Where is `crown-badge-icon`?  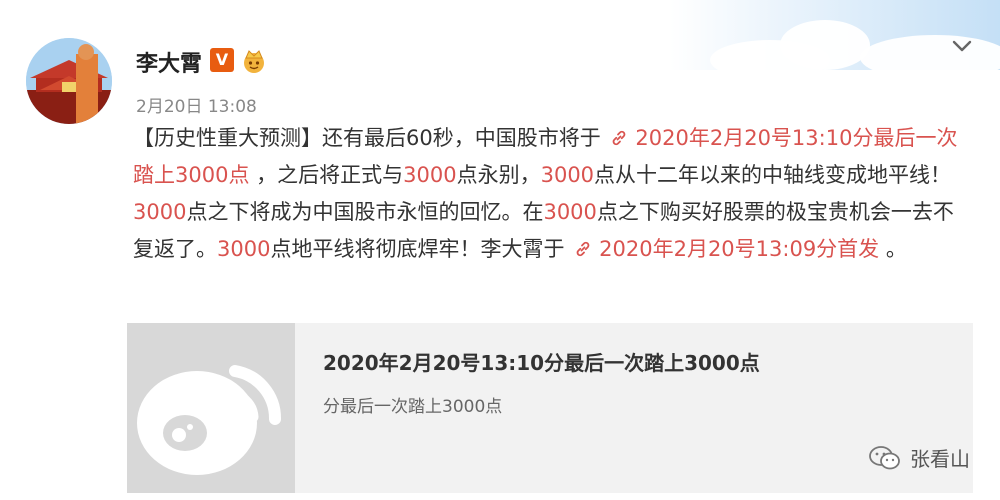 crown-badge-icon is located at coordinates (254, 61).